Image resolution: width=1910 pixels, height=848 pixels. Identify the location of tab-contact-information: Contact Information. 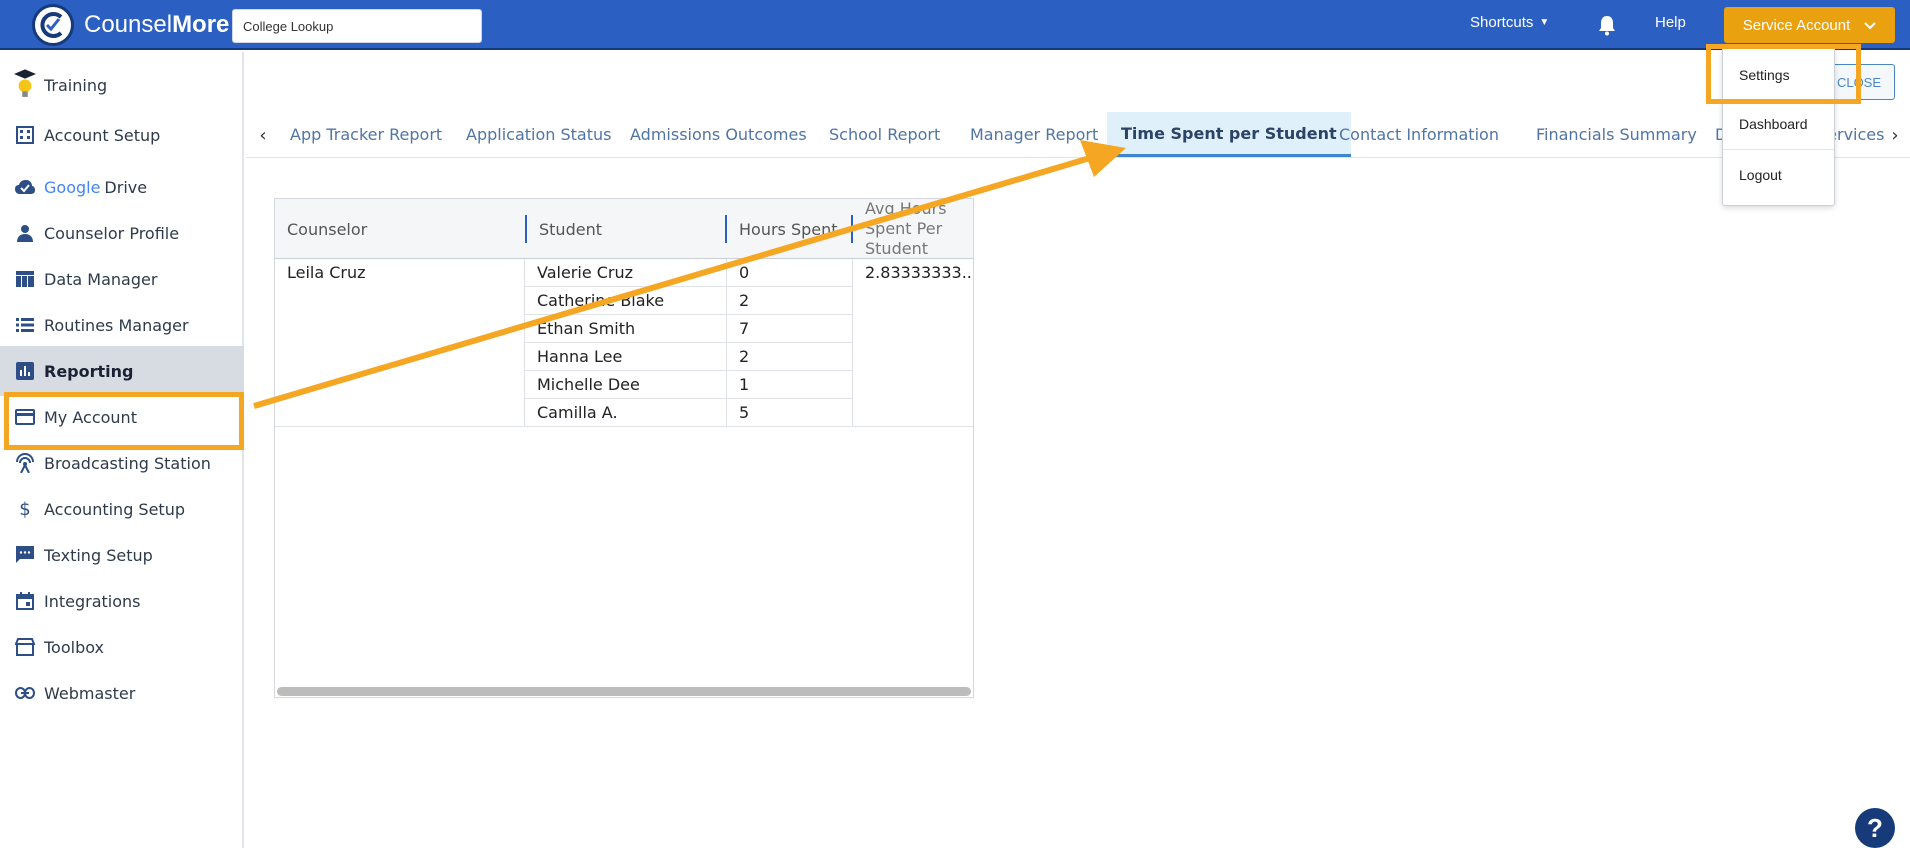
(1419, 134).